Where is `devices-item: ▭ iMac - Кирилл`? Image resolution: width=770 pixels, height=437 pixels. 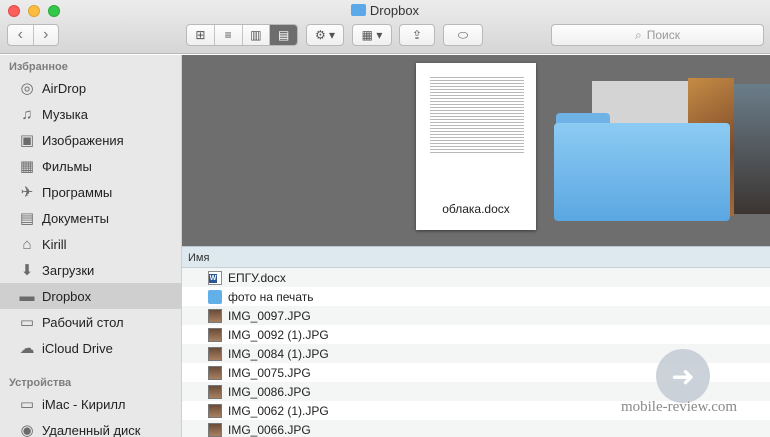
devices-item: ▭ iMac - Кирилл is located at coordinates (90, 404).